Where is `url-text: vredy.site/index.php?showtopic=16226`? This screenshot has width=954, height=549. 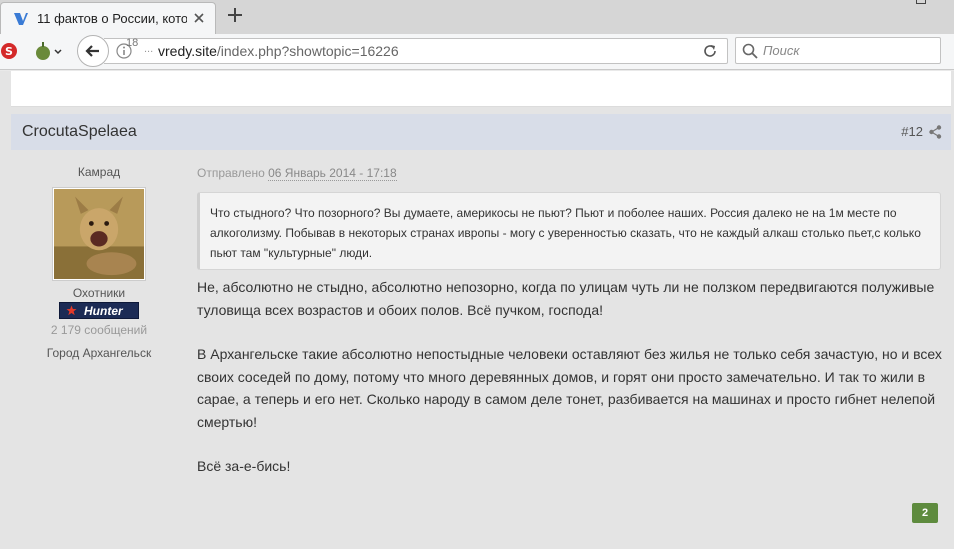 url-text: vredy.site/index.php?showtopic=16226 is located at coordinates (278, 51).